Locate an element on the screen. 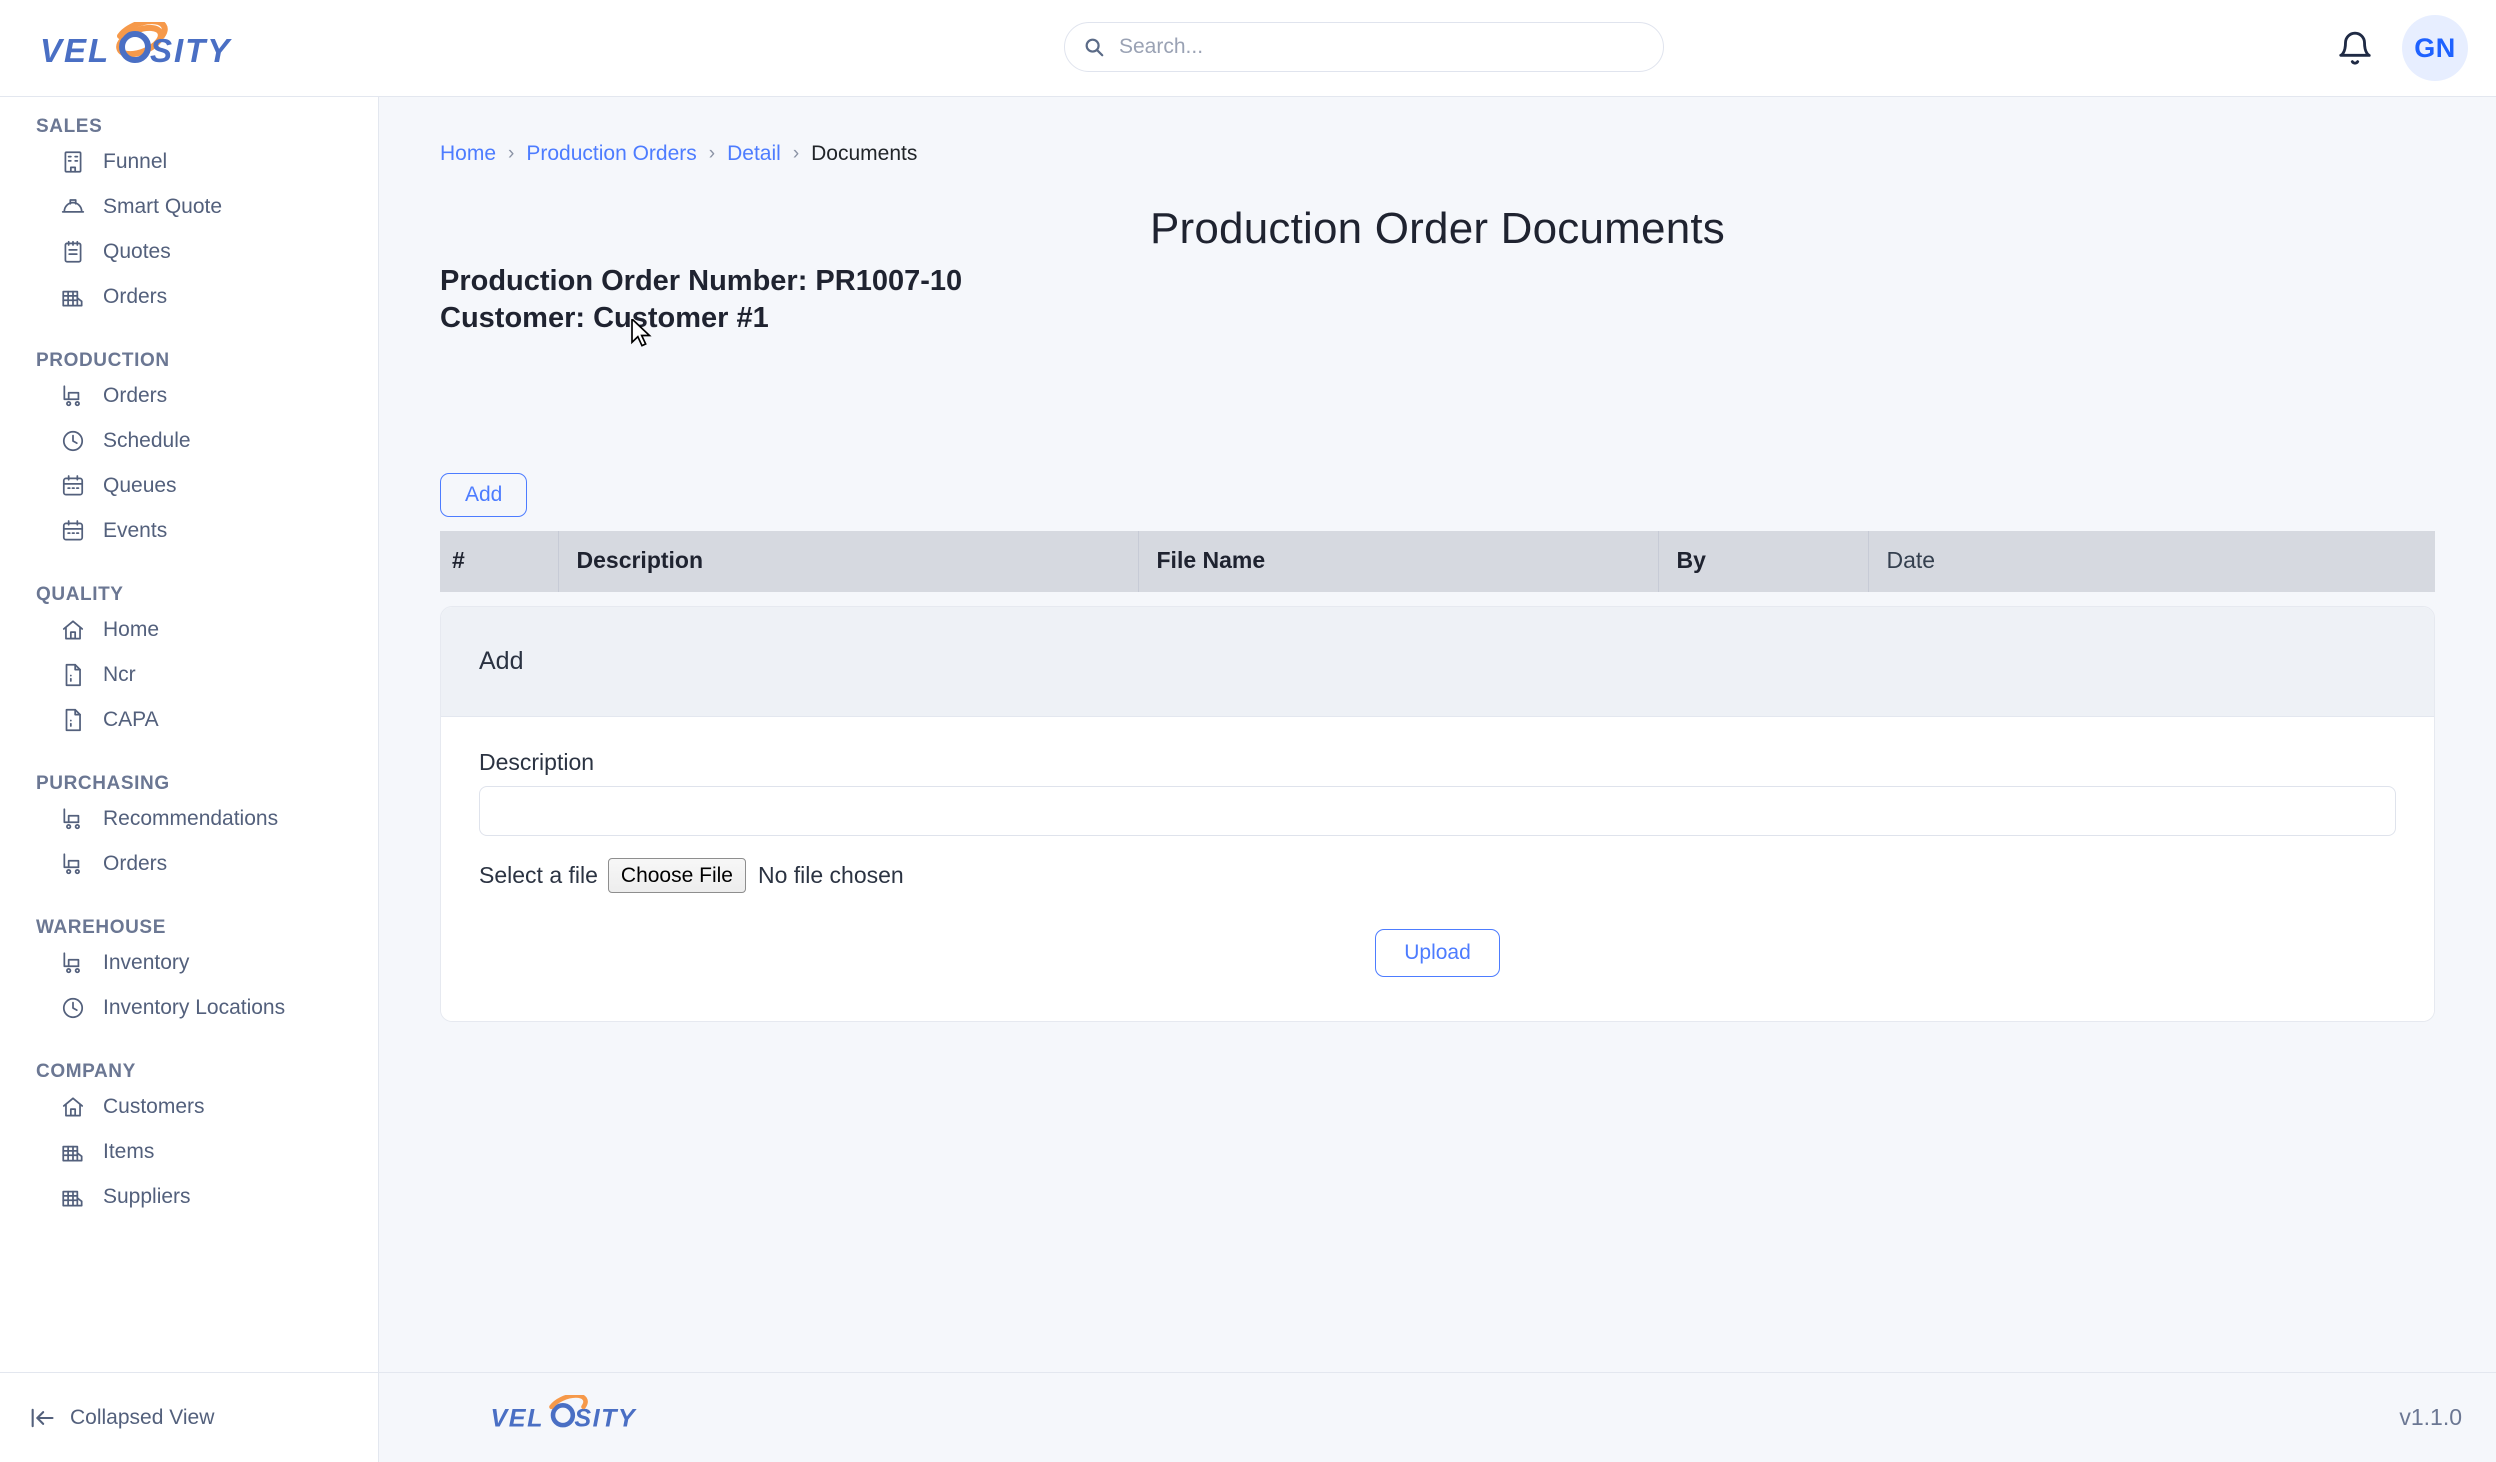 The image size is (2496, 1462). clock-icon is located at coordinates (73, 440).